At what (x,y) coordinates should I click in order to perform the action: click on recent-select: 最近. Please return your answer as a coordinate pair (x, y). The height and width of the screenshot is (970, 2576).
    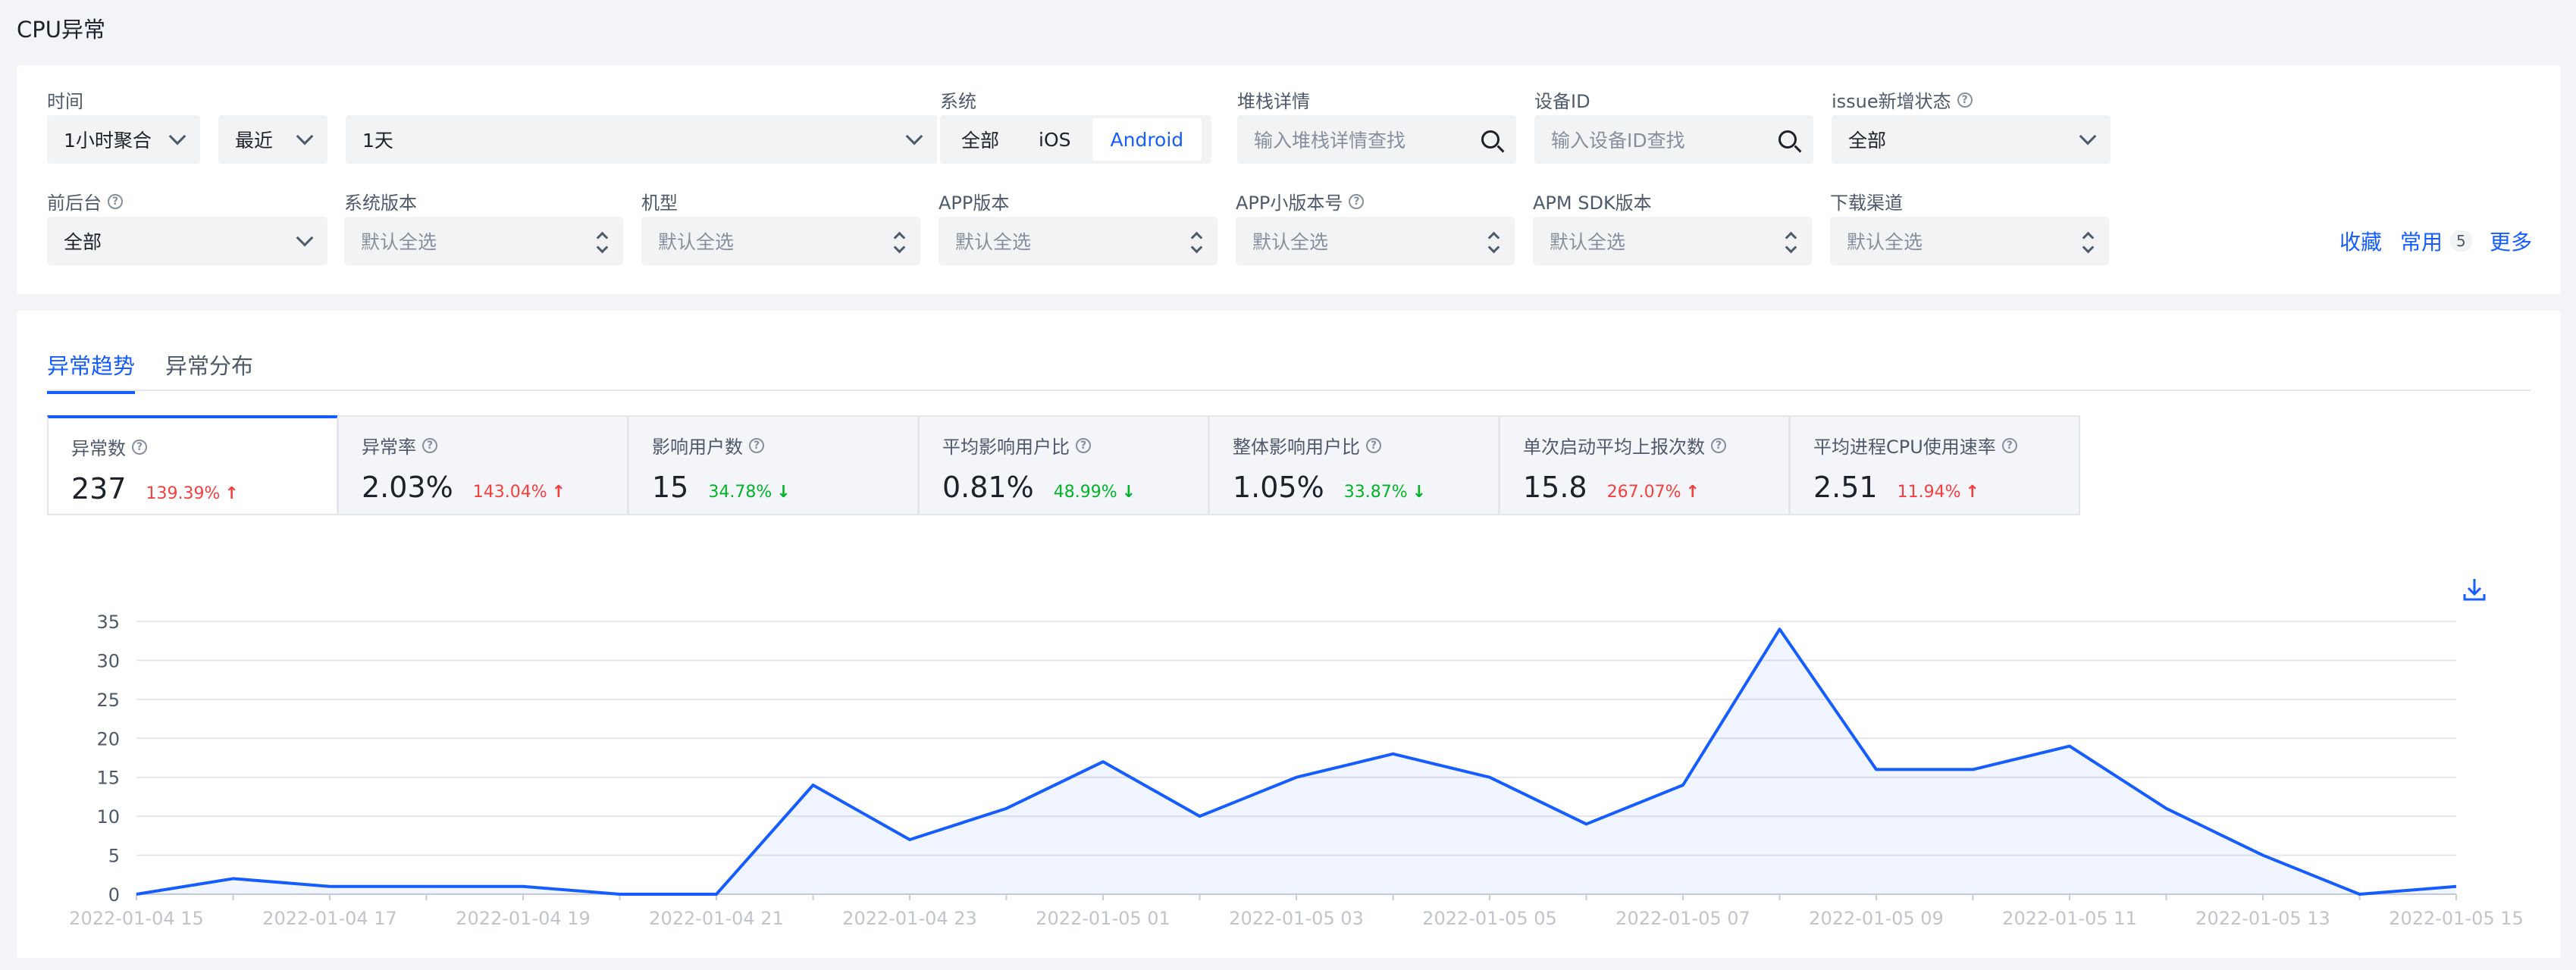
    Looking at the image, I should click on (272, 139).